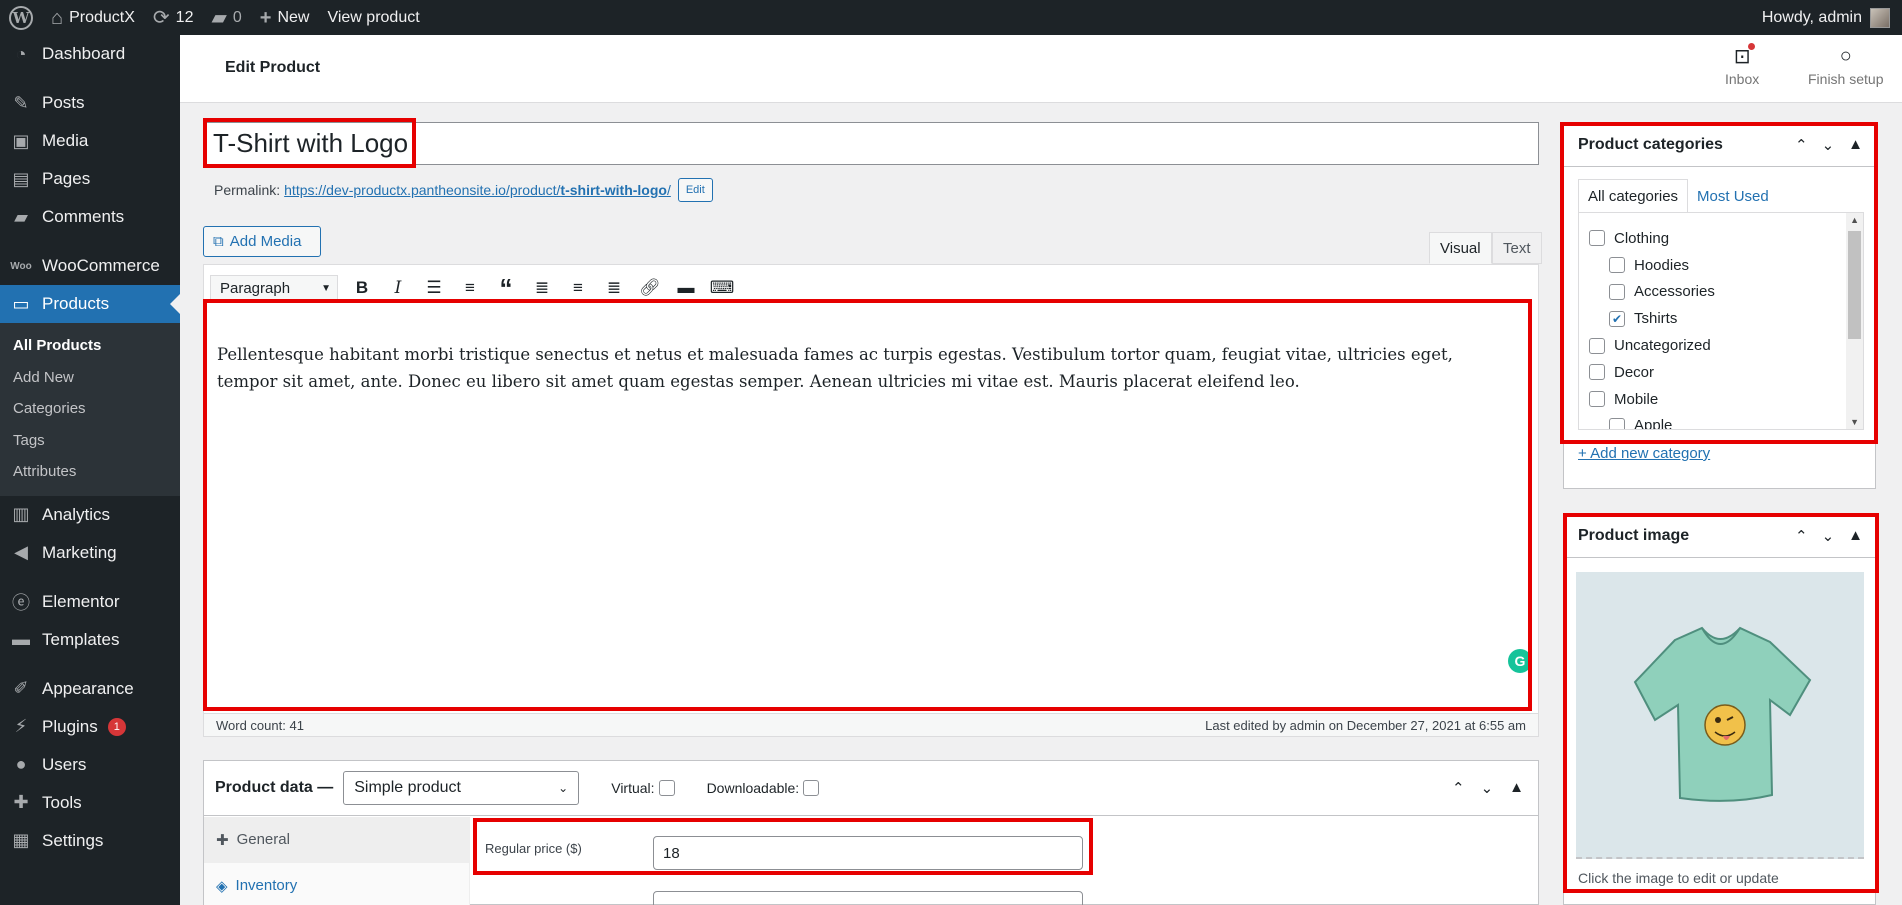  I want to click on menu-settings: ▦ Settings, so click(90, 841).